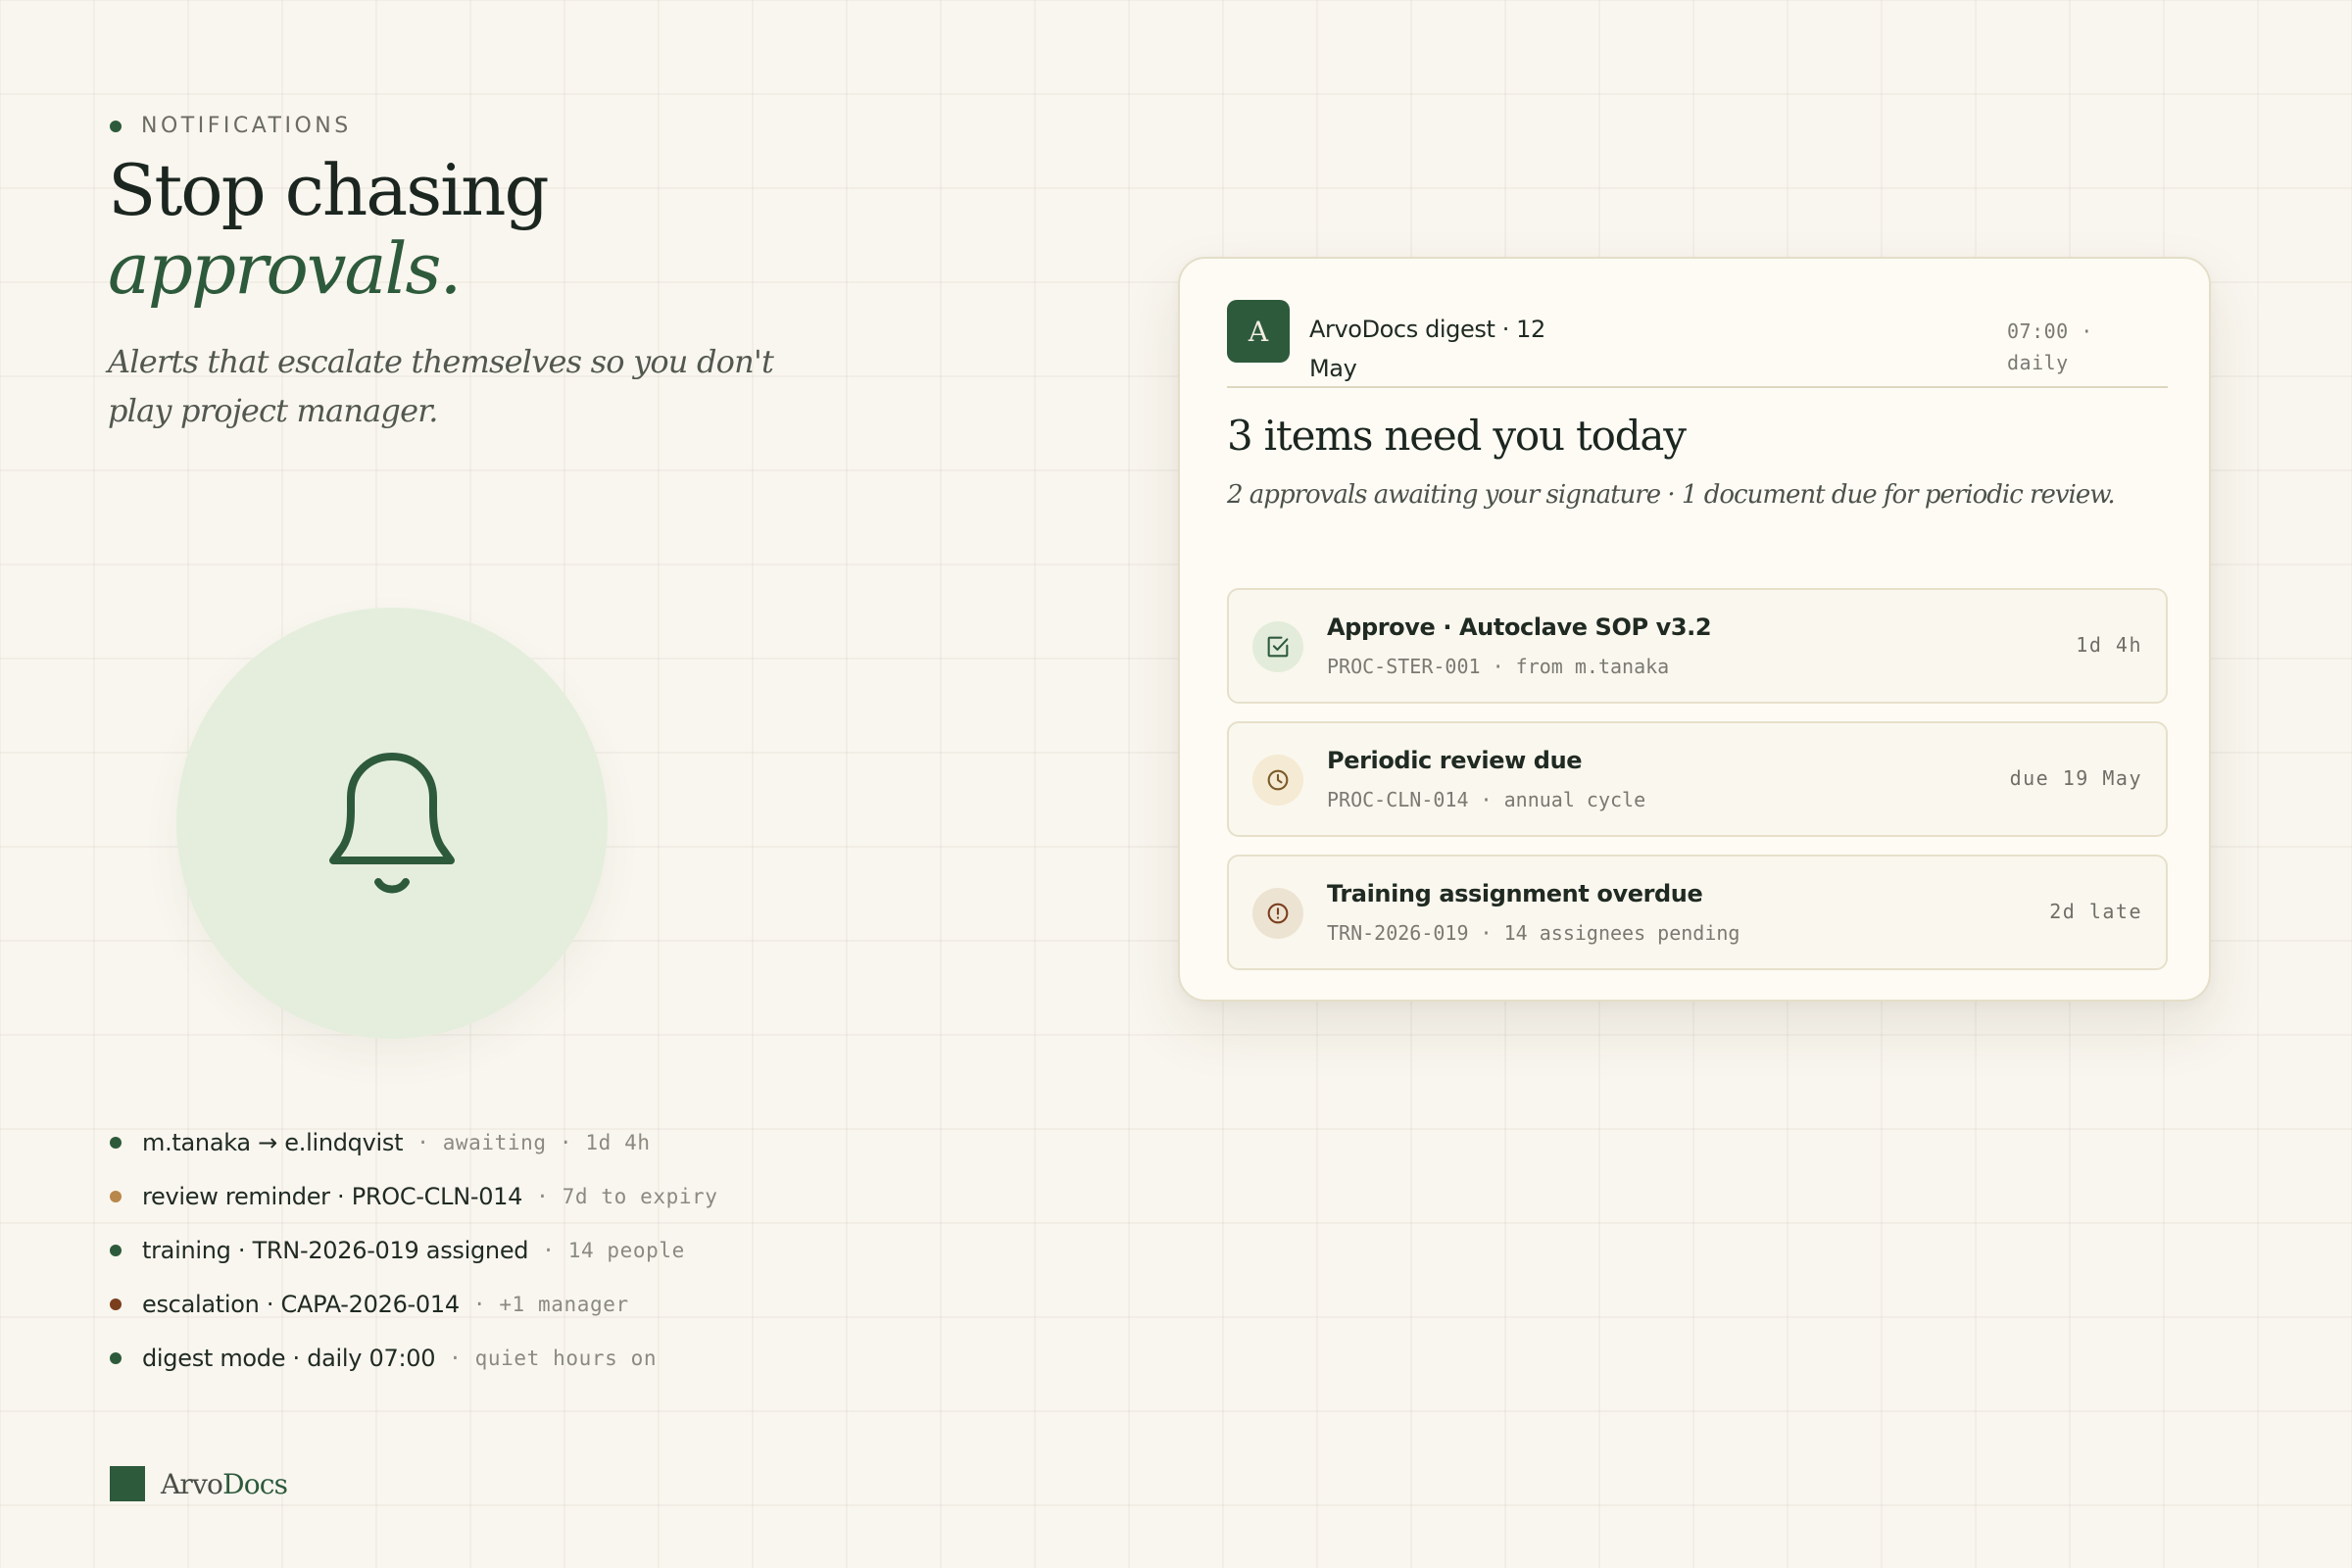  Describe the element at coordinates (533, 1142) in the screenshot. I see `activity-meta: · awaiting · 1d 4h` at that location.